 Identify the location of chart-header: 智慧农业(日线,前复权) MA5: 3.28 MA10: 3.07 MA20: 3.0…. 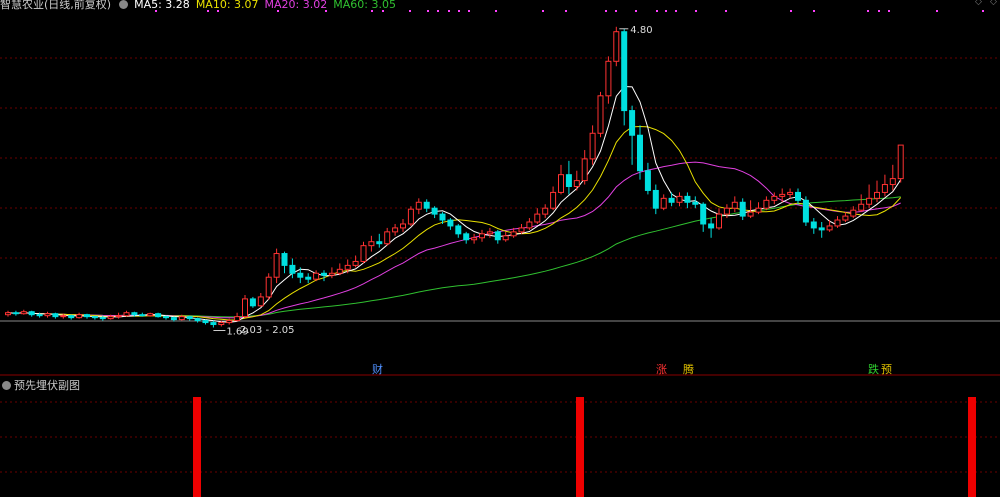
(201, 5).